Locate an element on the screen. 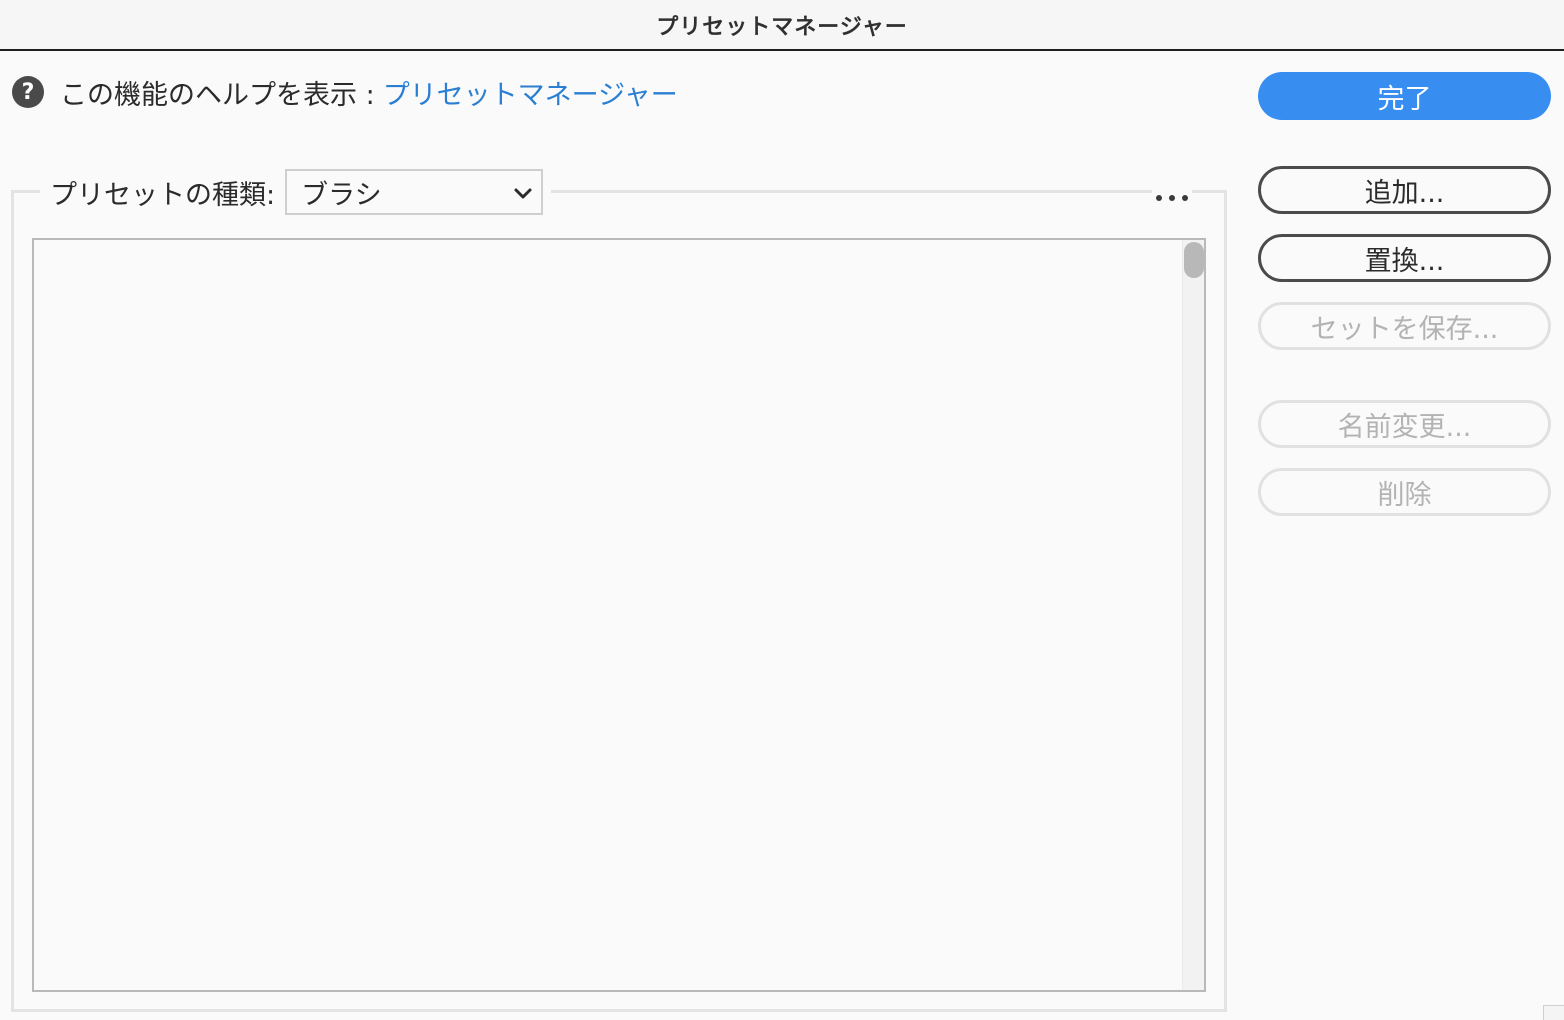  help-row: ? この機能のヘルプを表示 : プリセットマネージャー is located at coordinates (345, 92).